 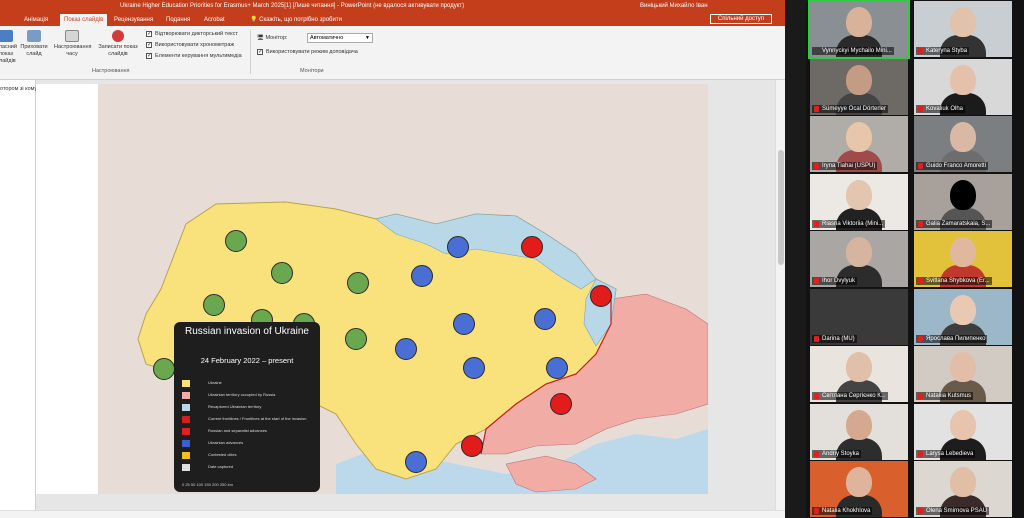 I want to click on monitor-value: Автоматично, so click(x=327, y=38).